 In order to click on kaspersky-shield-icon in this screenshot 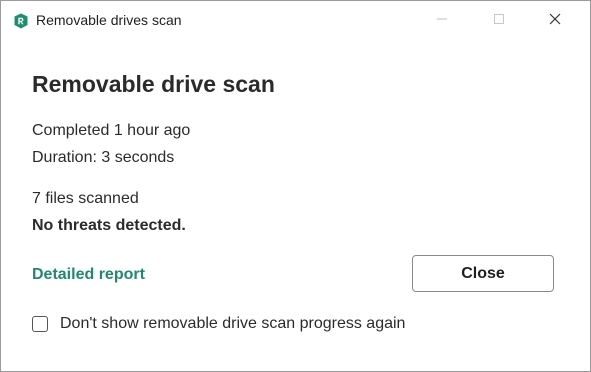, I will do `click(21, 21)`.